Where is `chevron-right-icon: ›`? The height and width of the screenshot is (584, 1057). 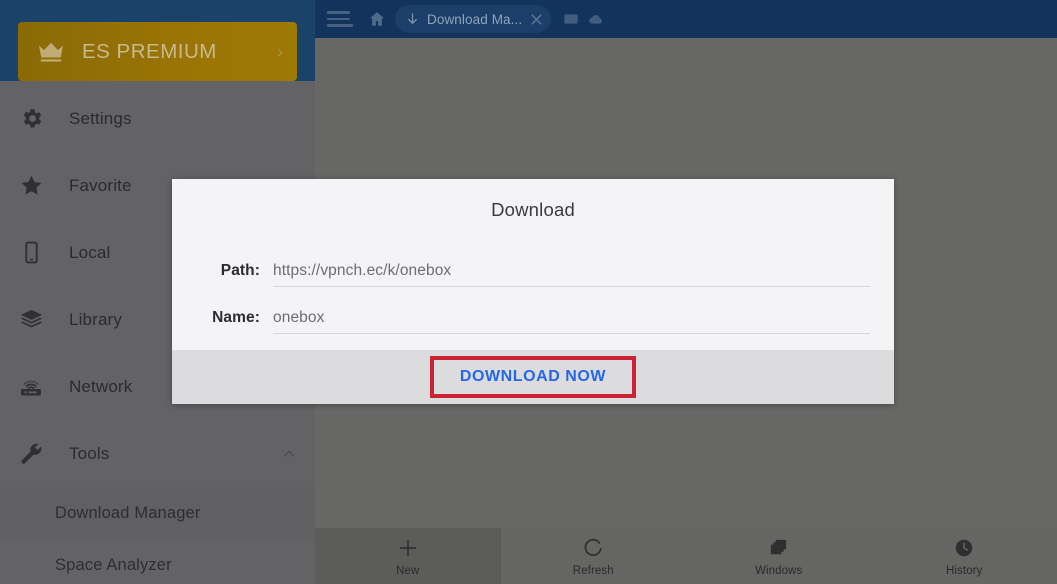
chevron-right-icon: › is located at coordinates (280, 51).